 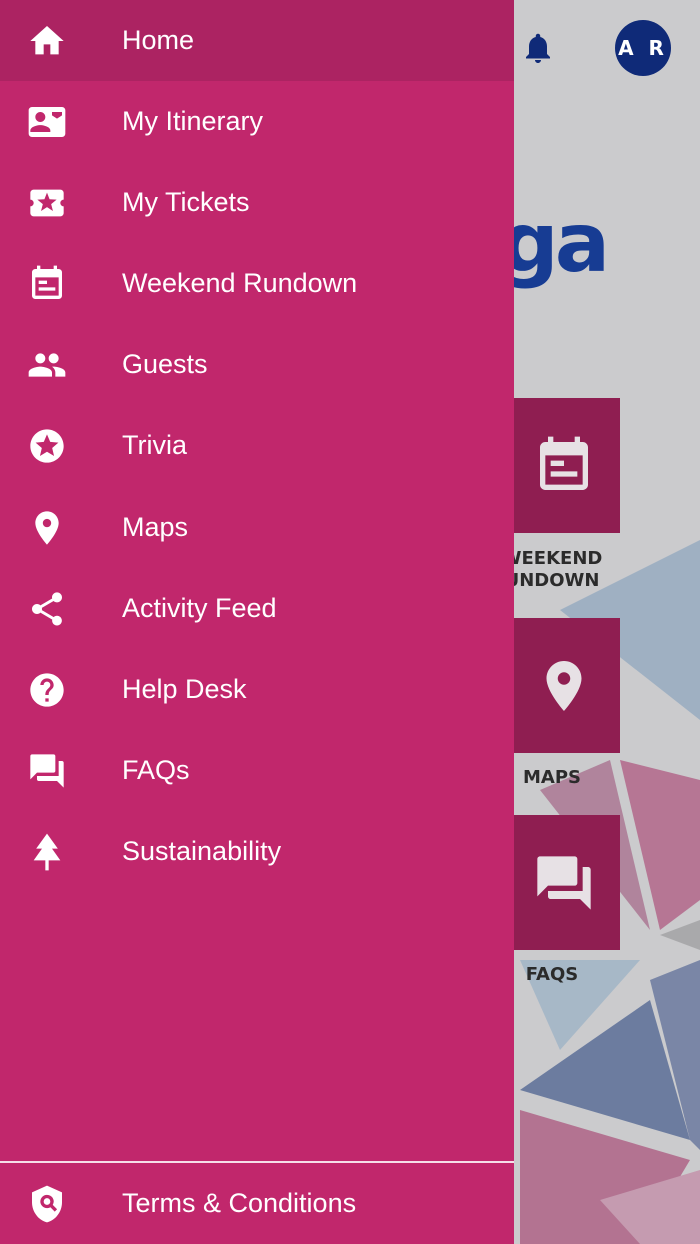 What do you see at coordinates (257, 445) in the screenshot?
I see `menu-item-trivia: Trivia` at bounding box center [257, 445].